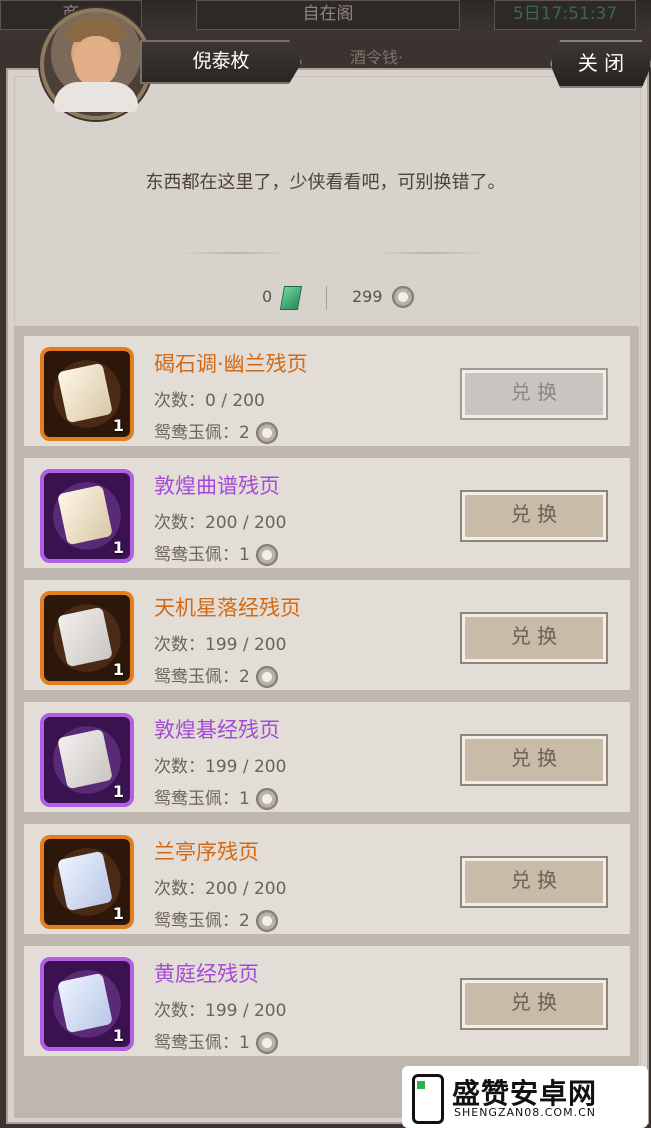  I want to click on watermark: 盛赞安卓网 SHENGZAN08.COM.CN, so click(525, 1097).